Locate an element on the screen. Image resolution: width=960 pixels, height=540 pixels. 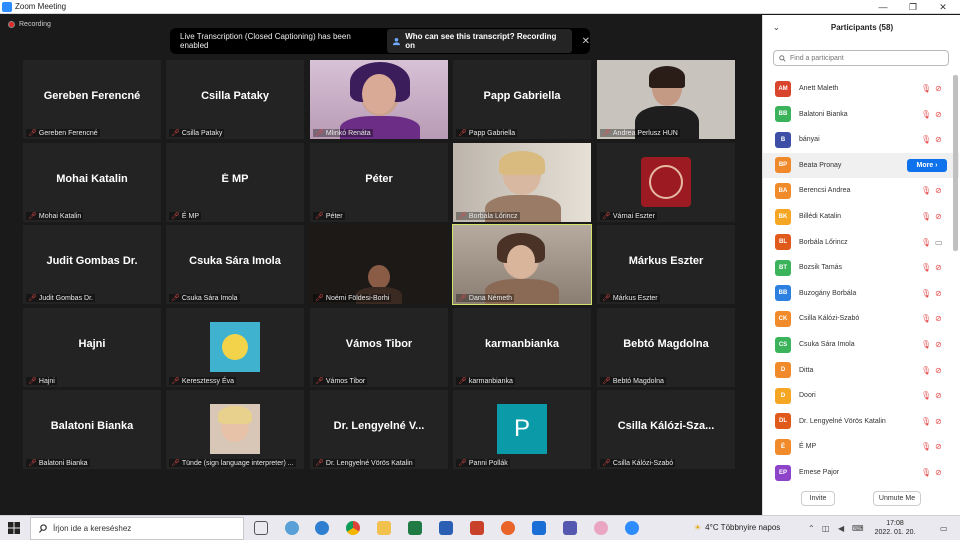
participant-row: BB Buzogány Borbála 🎙︎ ⊘ is located at coordinates (861, 293).